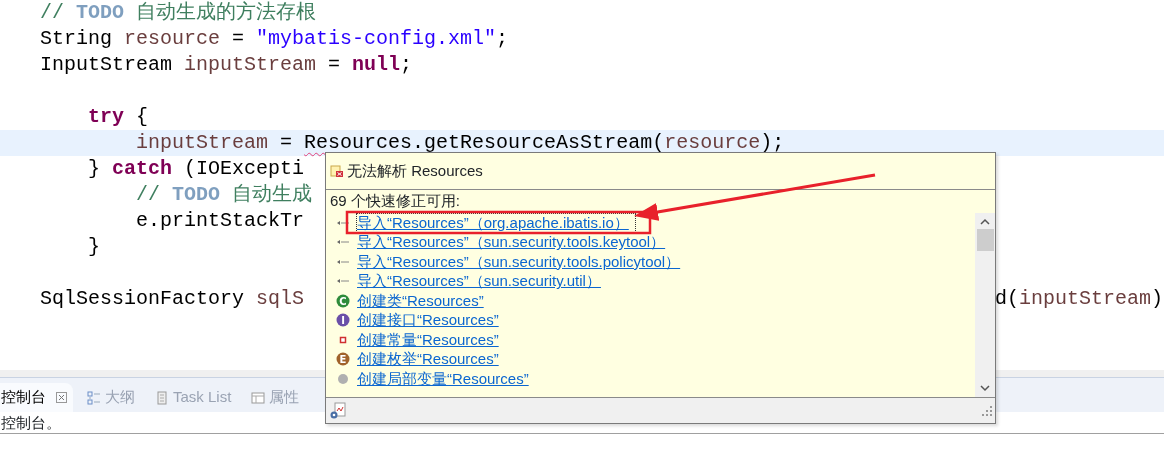 The image size is (1164, 464). Describe the element at coordinates (376, 39) in the screenshot. I see `string-literal: "mybatis-config.xml"` at that location.